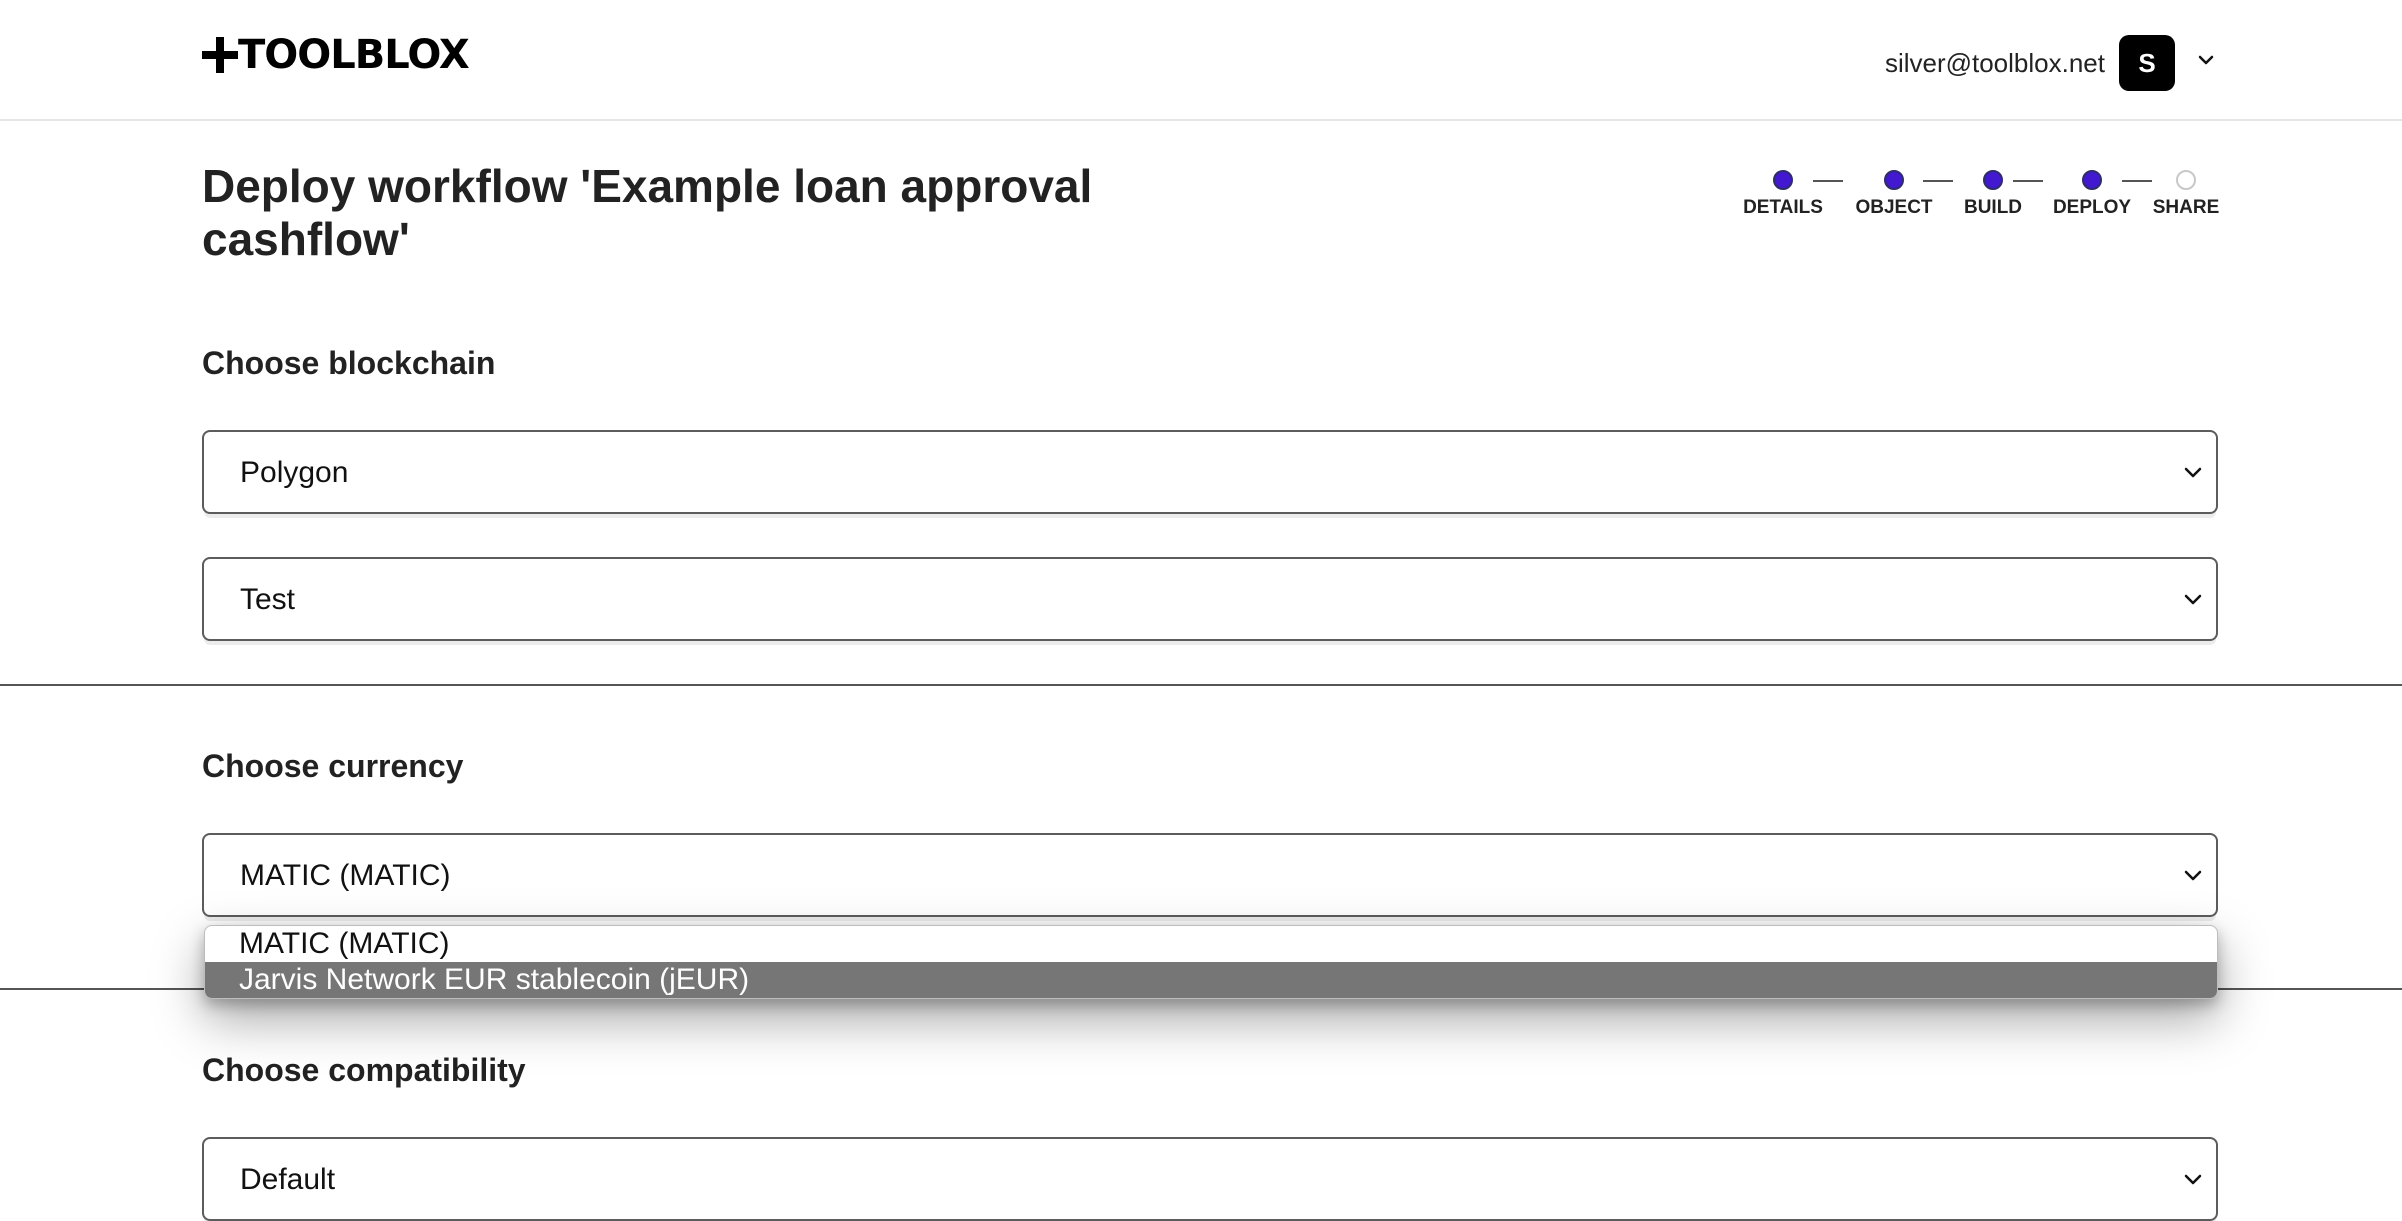  Describe the element at coordinates (364, 1070) in the screenshot. I see `choose-compatibility-heading: Choose compatibility` at that location.